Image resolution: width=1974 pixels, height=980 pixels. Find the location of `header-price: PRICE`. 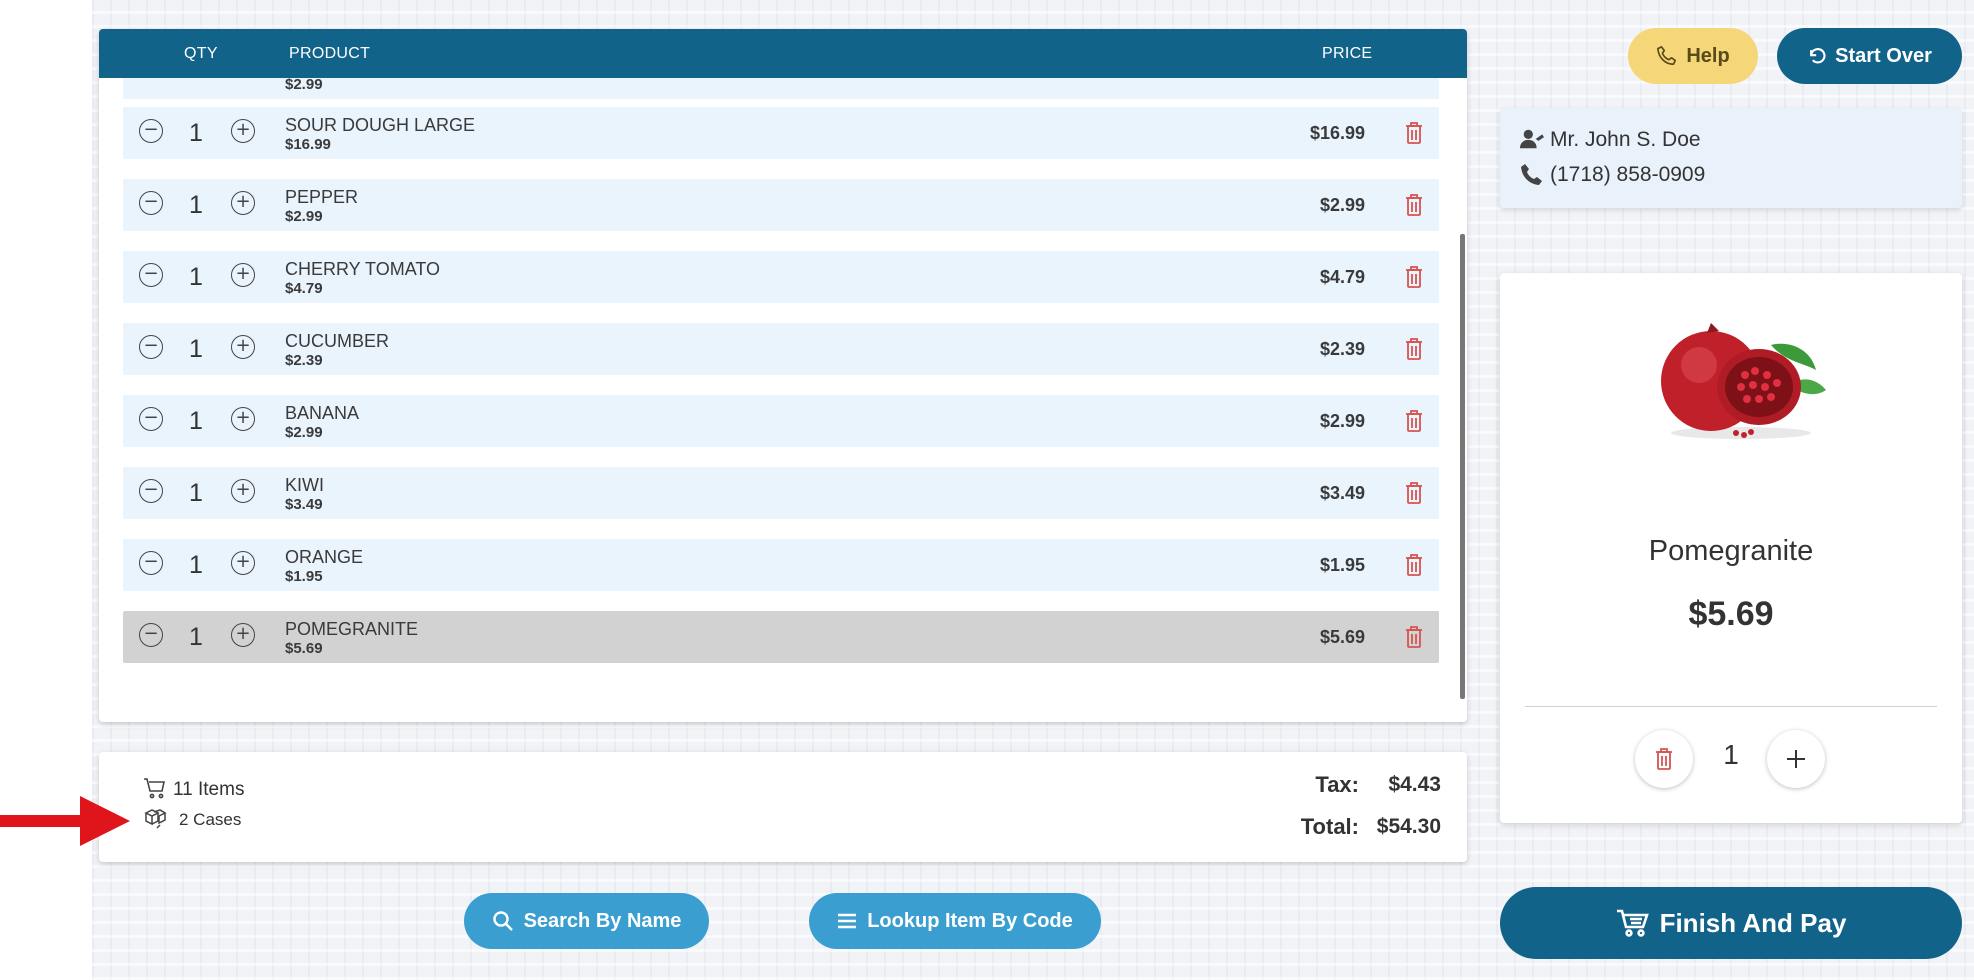

header-price: PRICE is located at coordinates (1347, 53).